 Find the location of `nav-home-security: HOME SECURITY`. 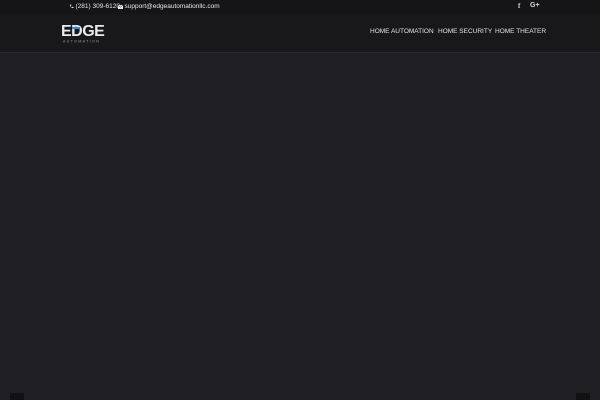

nav-home-security: HOME SECURITY is located at coordinates (465, 31).